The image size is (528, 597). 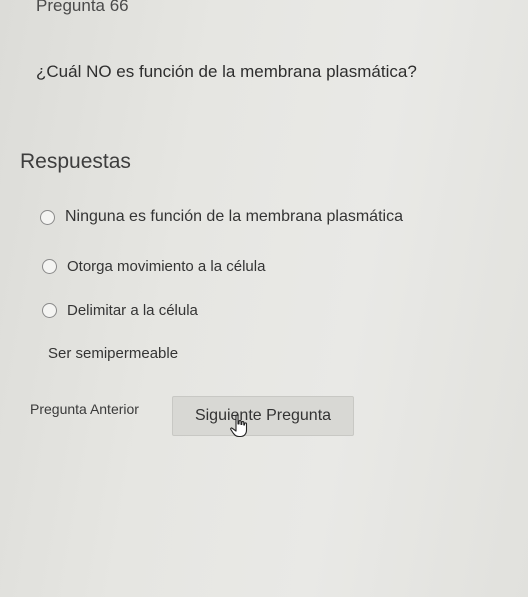 What do you see at coordinates (113, 353) in the screenshot?
I see `answer-option-label: Ser semipermeable` at bounding box center [113, 353].